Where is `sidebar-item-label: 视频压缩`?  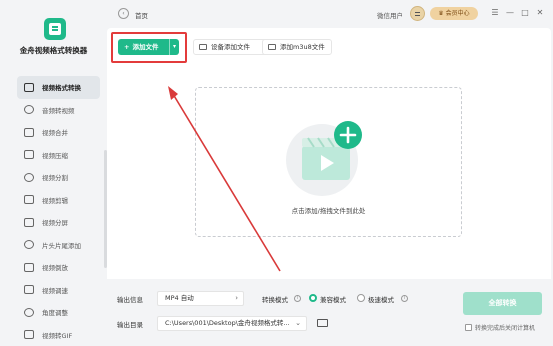 sidebar-item-label: 视频压缩 is located at coordinates (55, 155).